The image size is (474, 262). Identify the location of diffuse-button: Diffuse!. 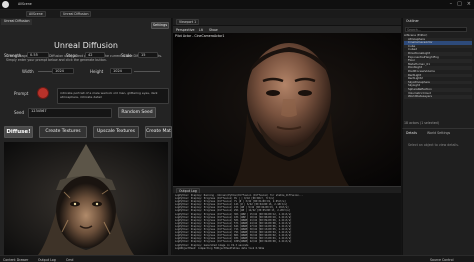
(18, 132).